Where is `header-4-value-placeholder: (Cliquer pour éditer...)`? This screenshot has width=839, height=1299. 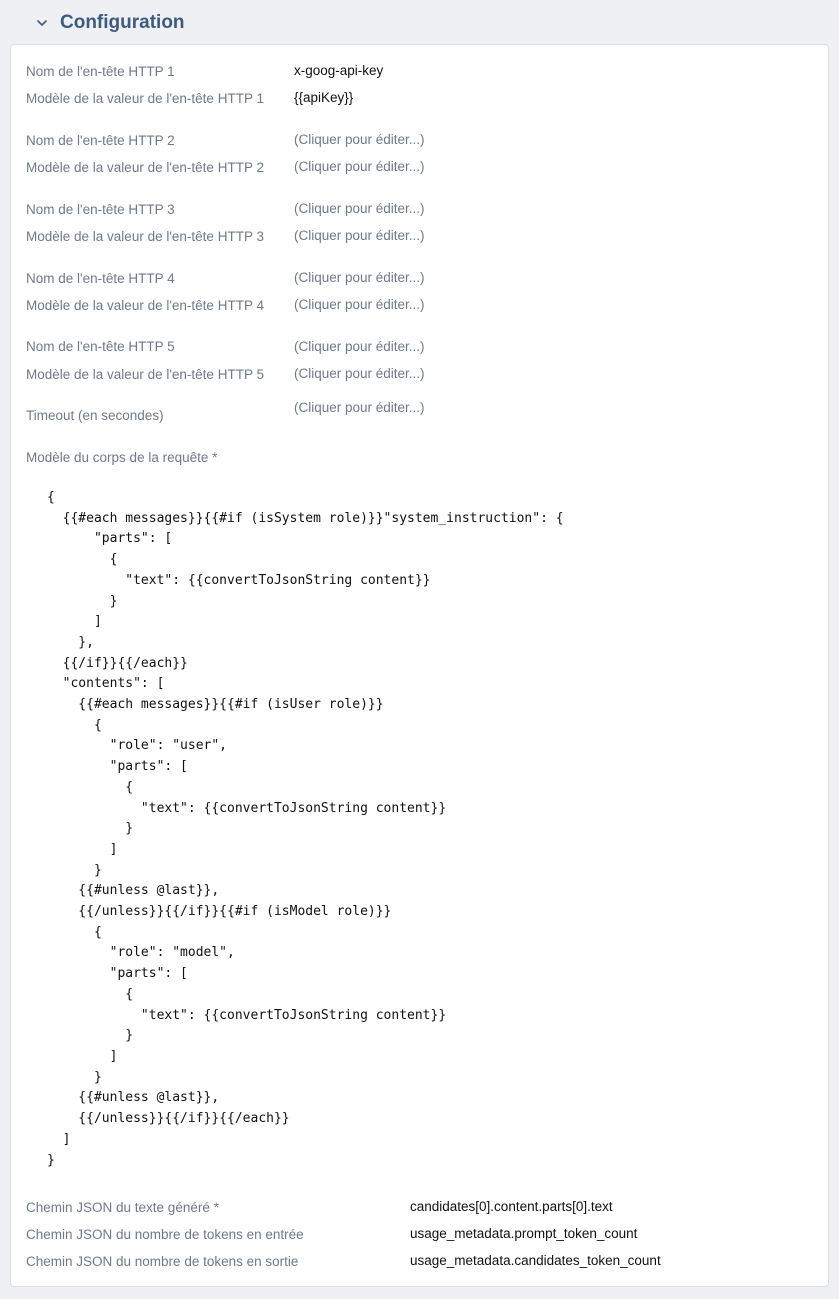 header-4-value-placeholder: (Cliquer pour éditer...) is located at coordinates (359, 304).